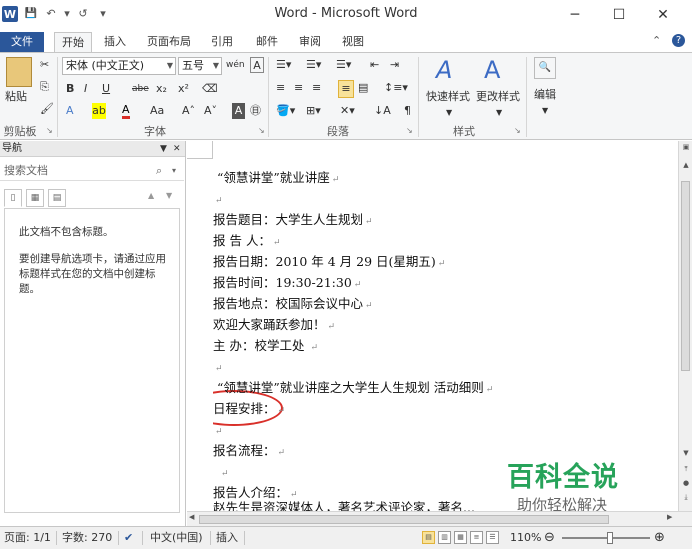  I want to click on styles-launcher-icon: ↘, so click(517, 130).